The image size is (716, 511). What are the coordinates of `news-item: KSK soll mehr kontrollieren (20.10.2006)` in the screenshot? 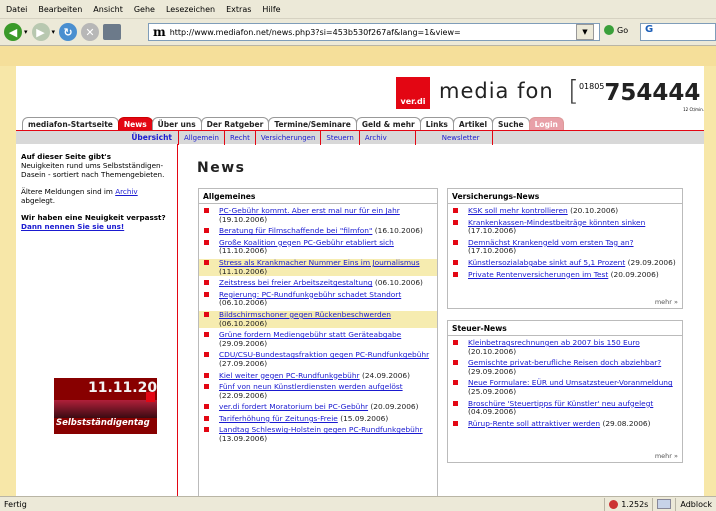 It's located at (565, 211).